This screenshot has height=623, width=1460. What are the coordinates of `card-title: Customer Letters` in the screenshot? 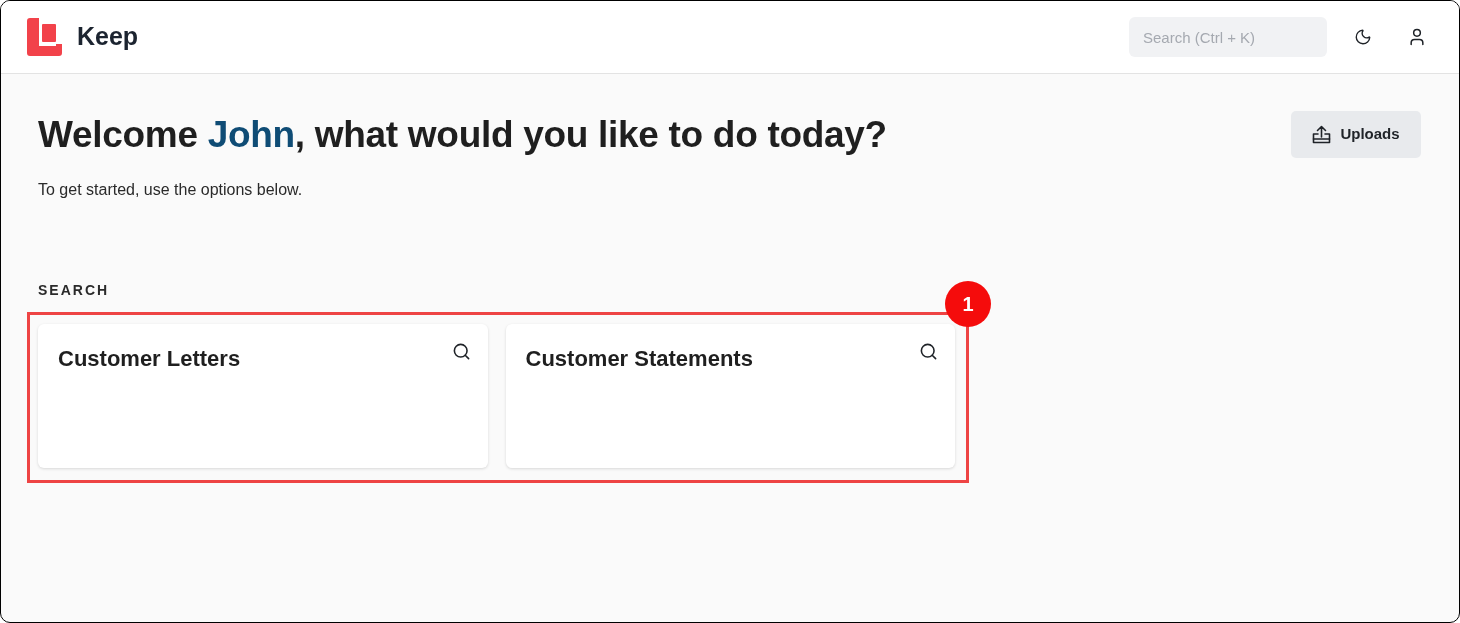 It's located at (149, 359).